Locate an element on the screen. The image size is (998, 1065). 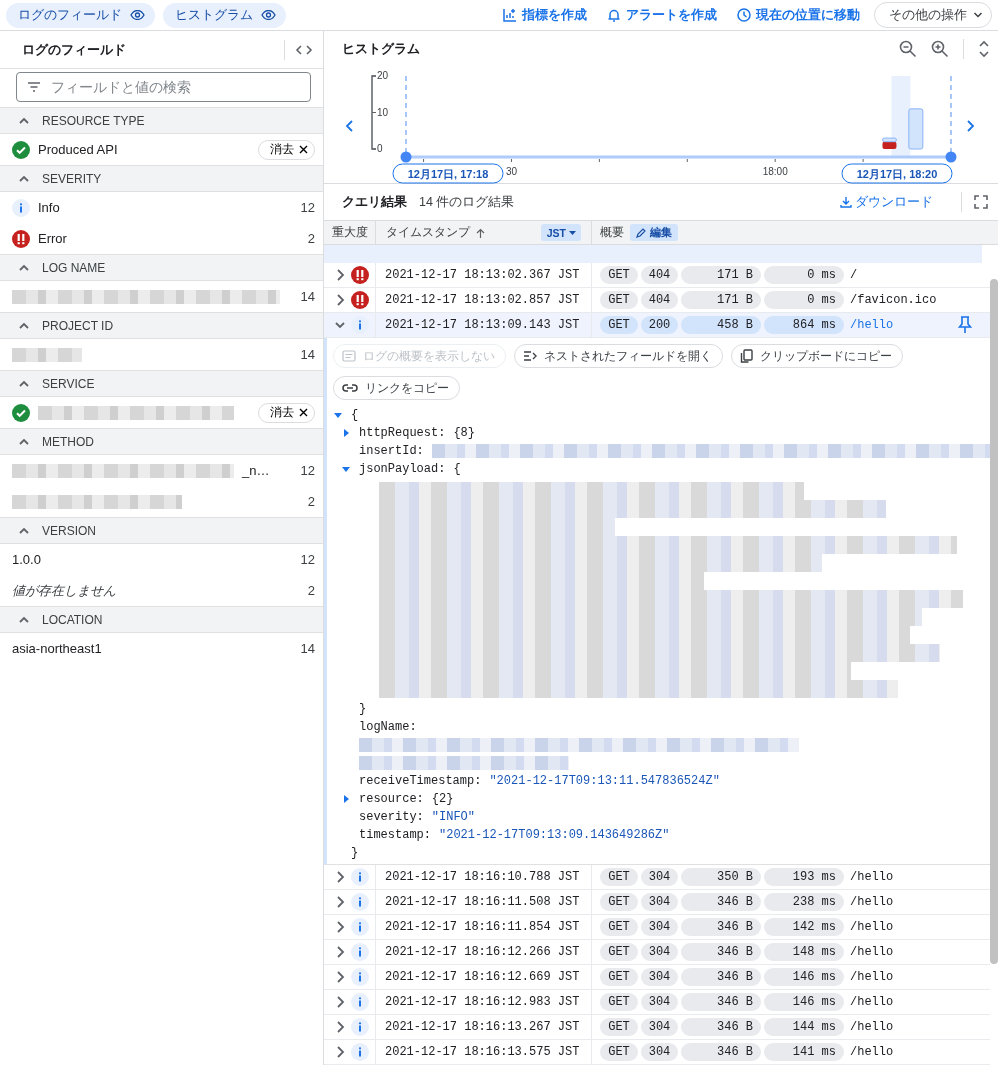
timezone-dropdown: JST is located at coordinates (560, 232).